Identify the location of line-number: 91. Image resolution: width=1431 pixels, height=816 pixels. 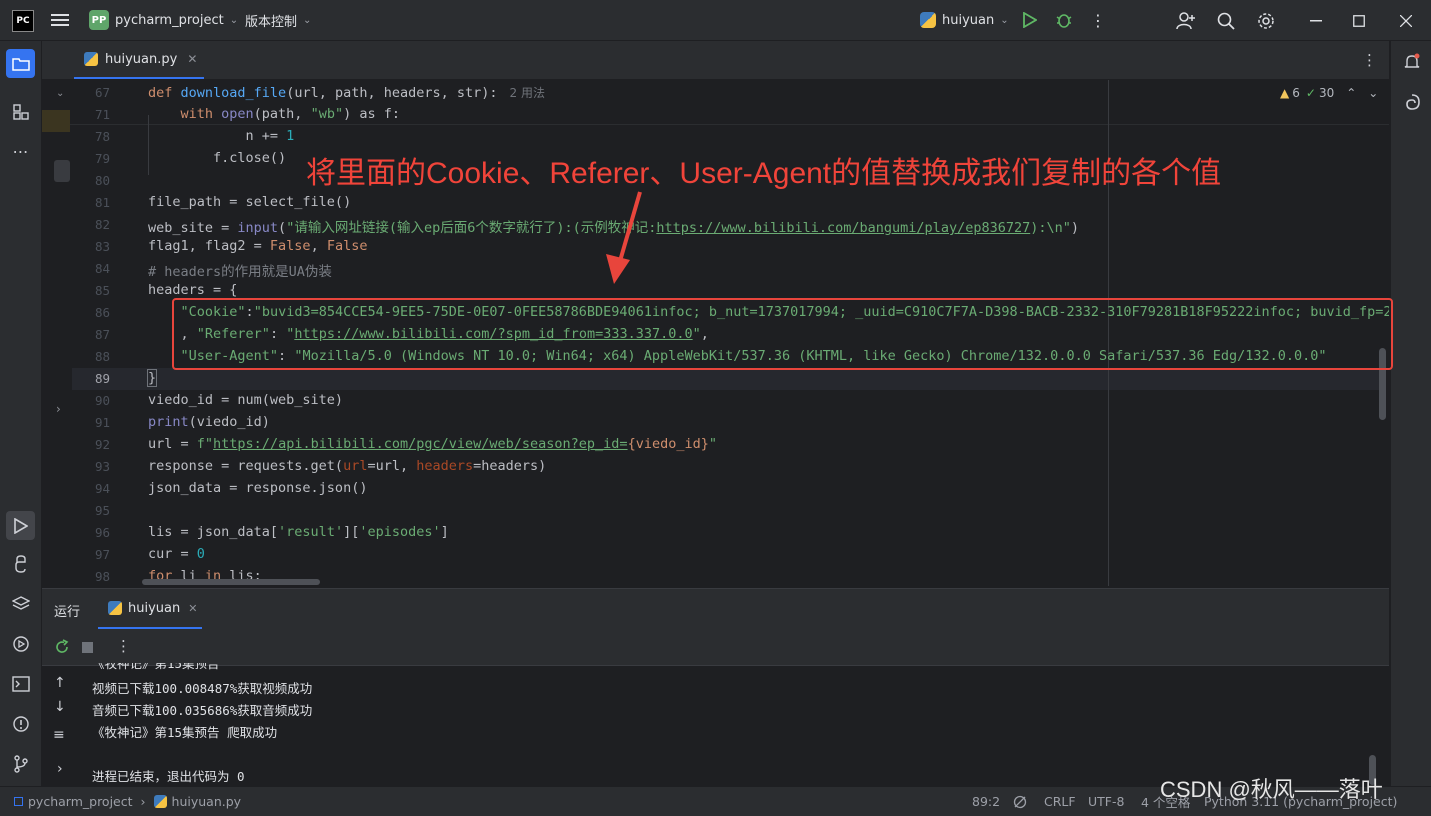
(102, 422).